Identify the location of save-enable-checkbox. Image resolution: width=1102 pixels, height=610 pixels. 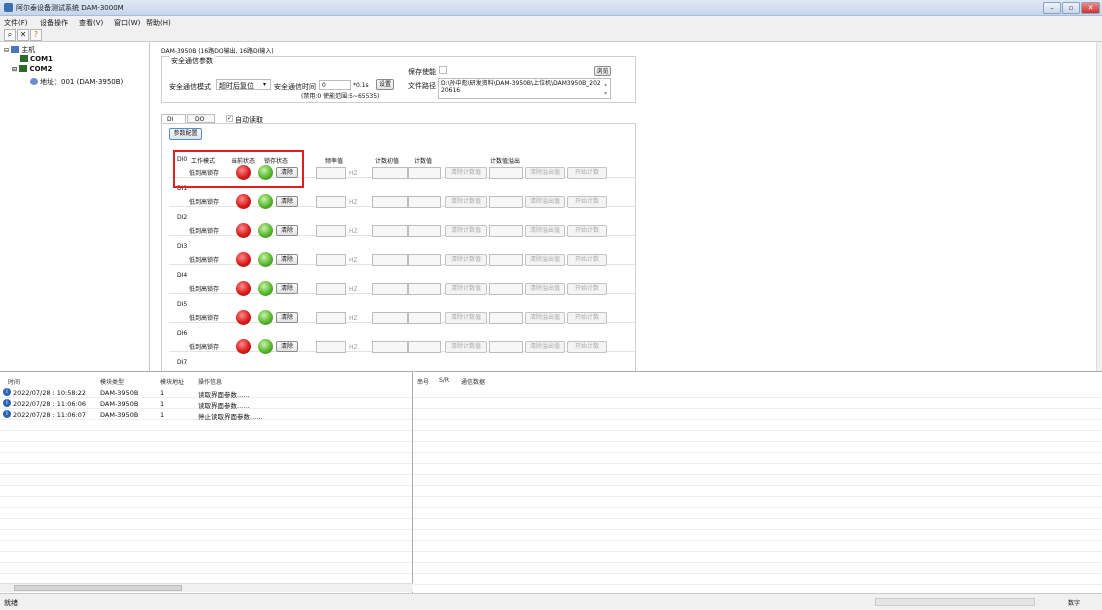
(443, 70).